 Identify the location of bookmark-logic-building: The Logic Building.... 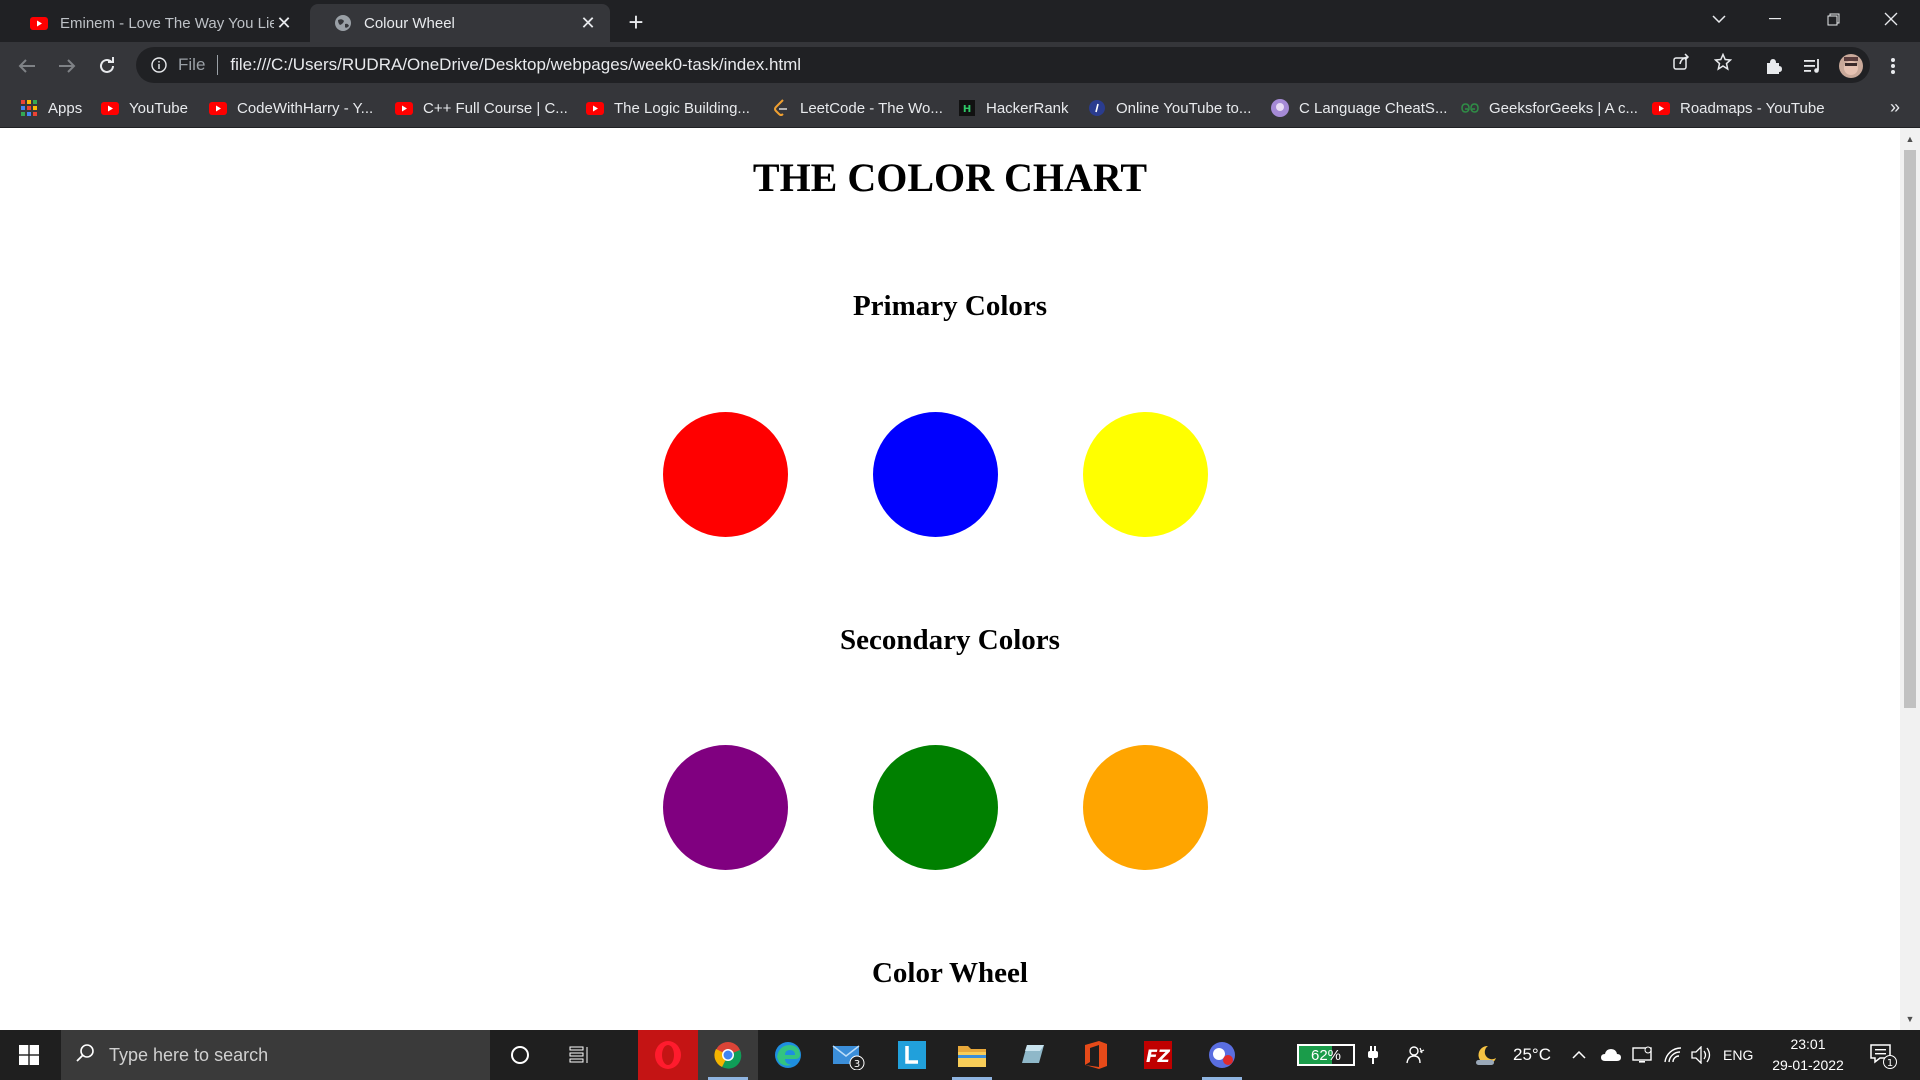
(668, 108).